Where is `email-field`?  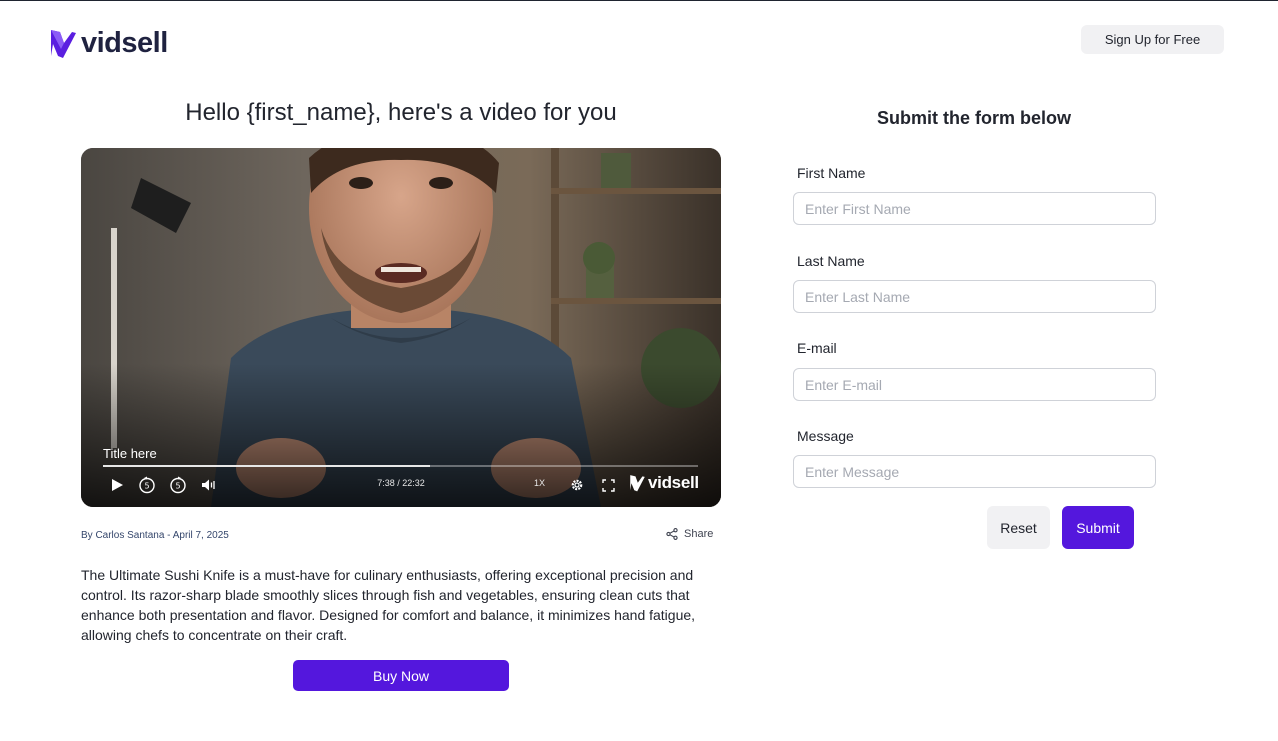 email-field is located at coordinates (974, 384).